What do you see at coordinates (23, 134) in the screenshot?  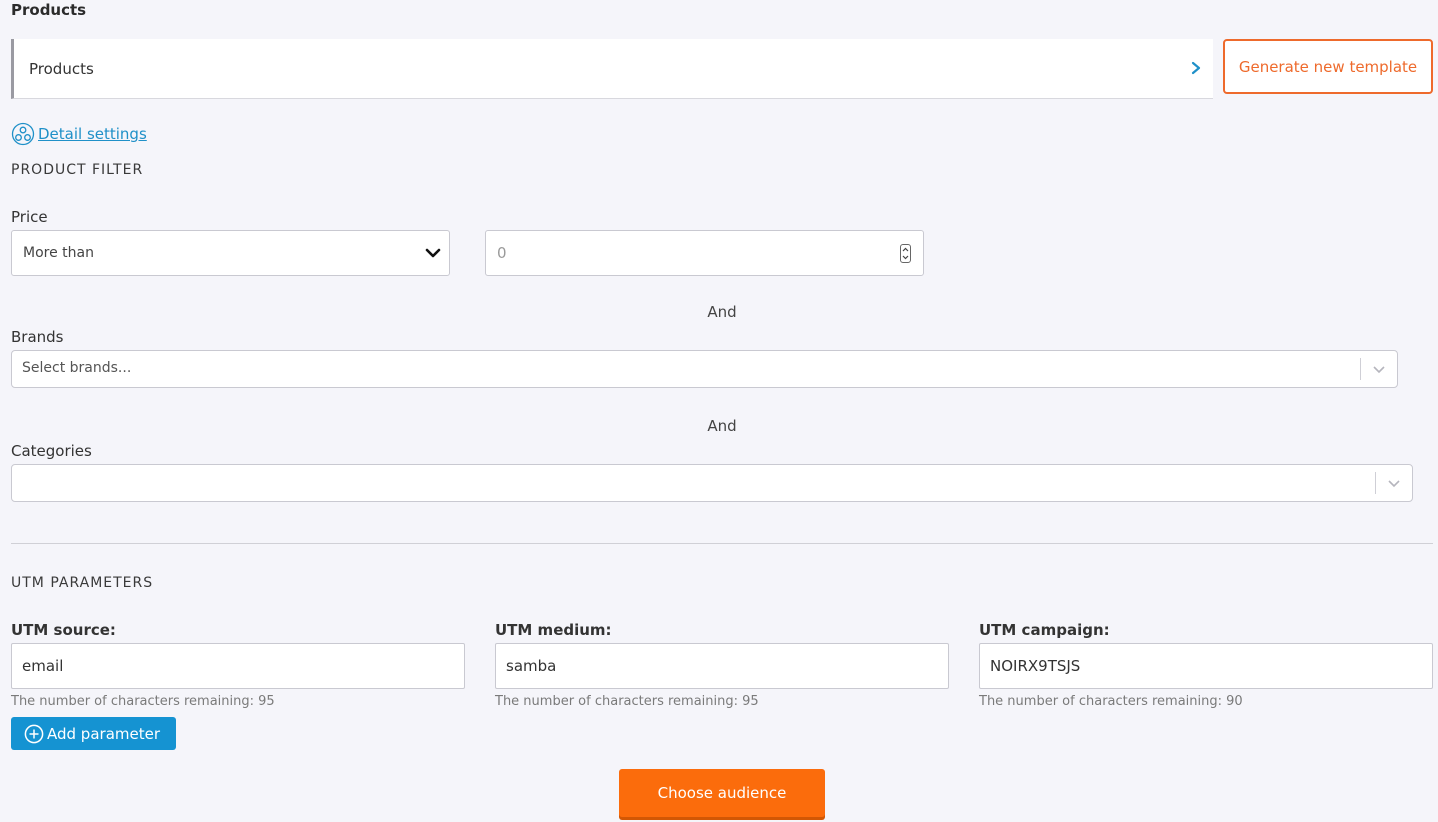 I see `settings-circle-icon` at bounding box center [23, 134].